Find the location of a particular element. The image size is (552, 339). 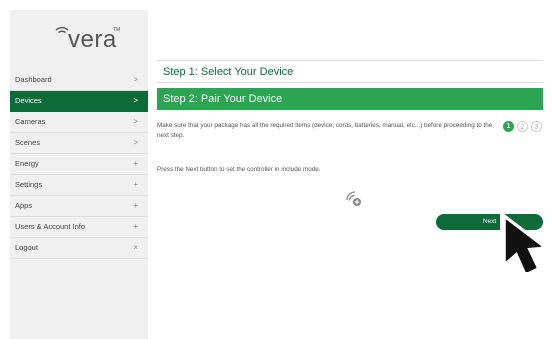

sidebar-item-settings: Settings + is located at coordinates (79, 185).